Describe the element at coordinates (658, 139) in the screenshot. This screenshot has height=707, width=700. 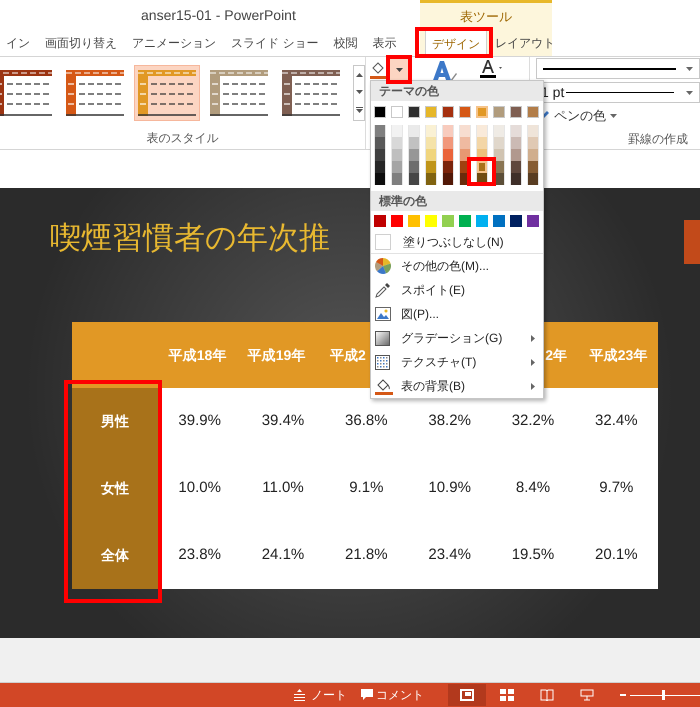
I see `group-label: 罫線の作成` at that location.